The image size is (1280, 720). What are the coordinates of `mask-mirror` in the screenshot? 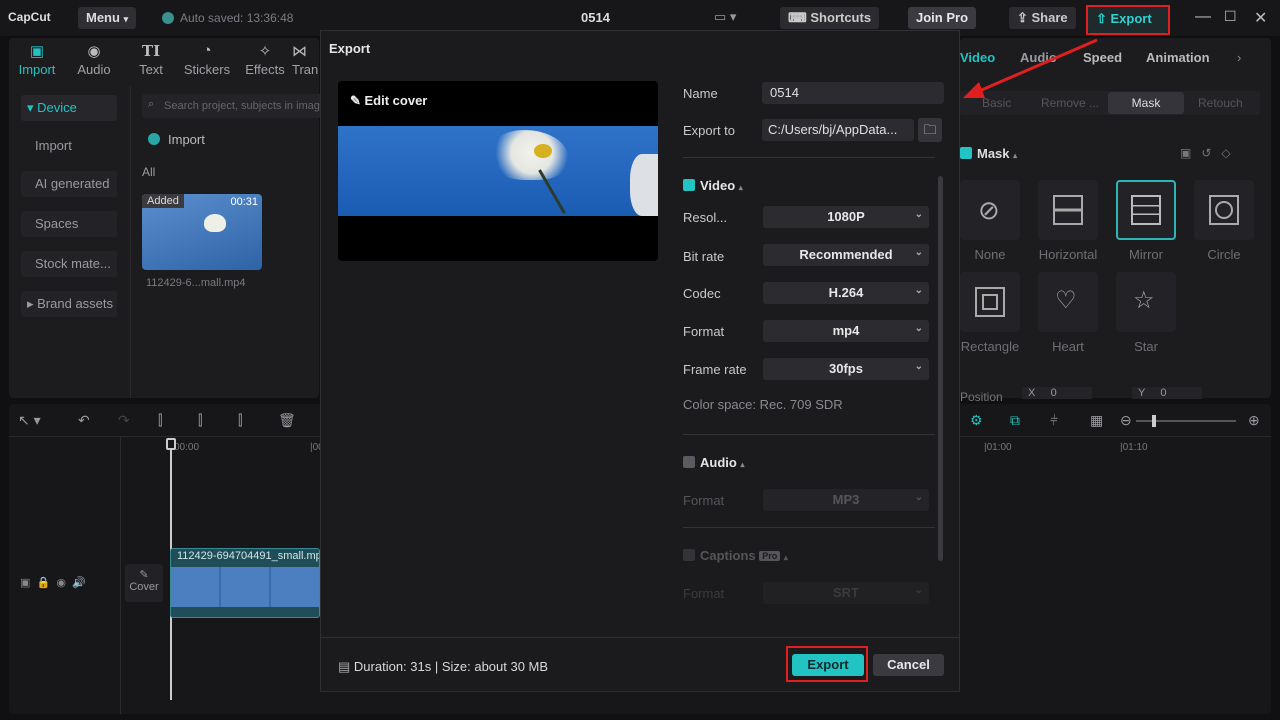 It's located at (1146, 210).